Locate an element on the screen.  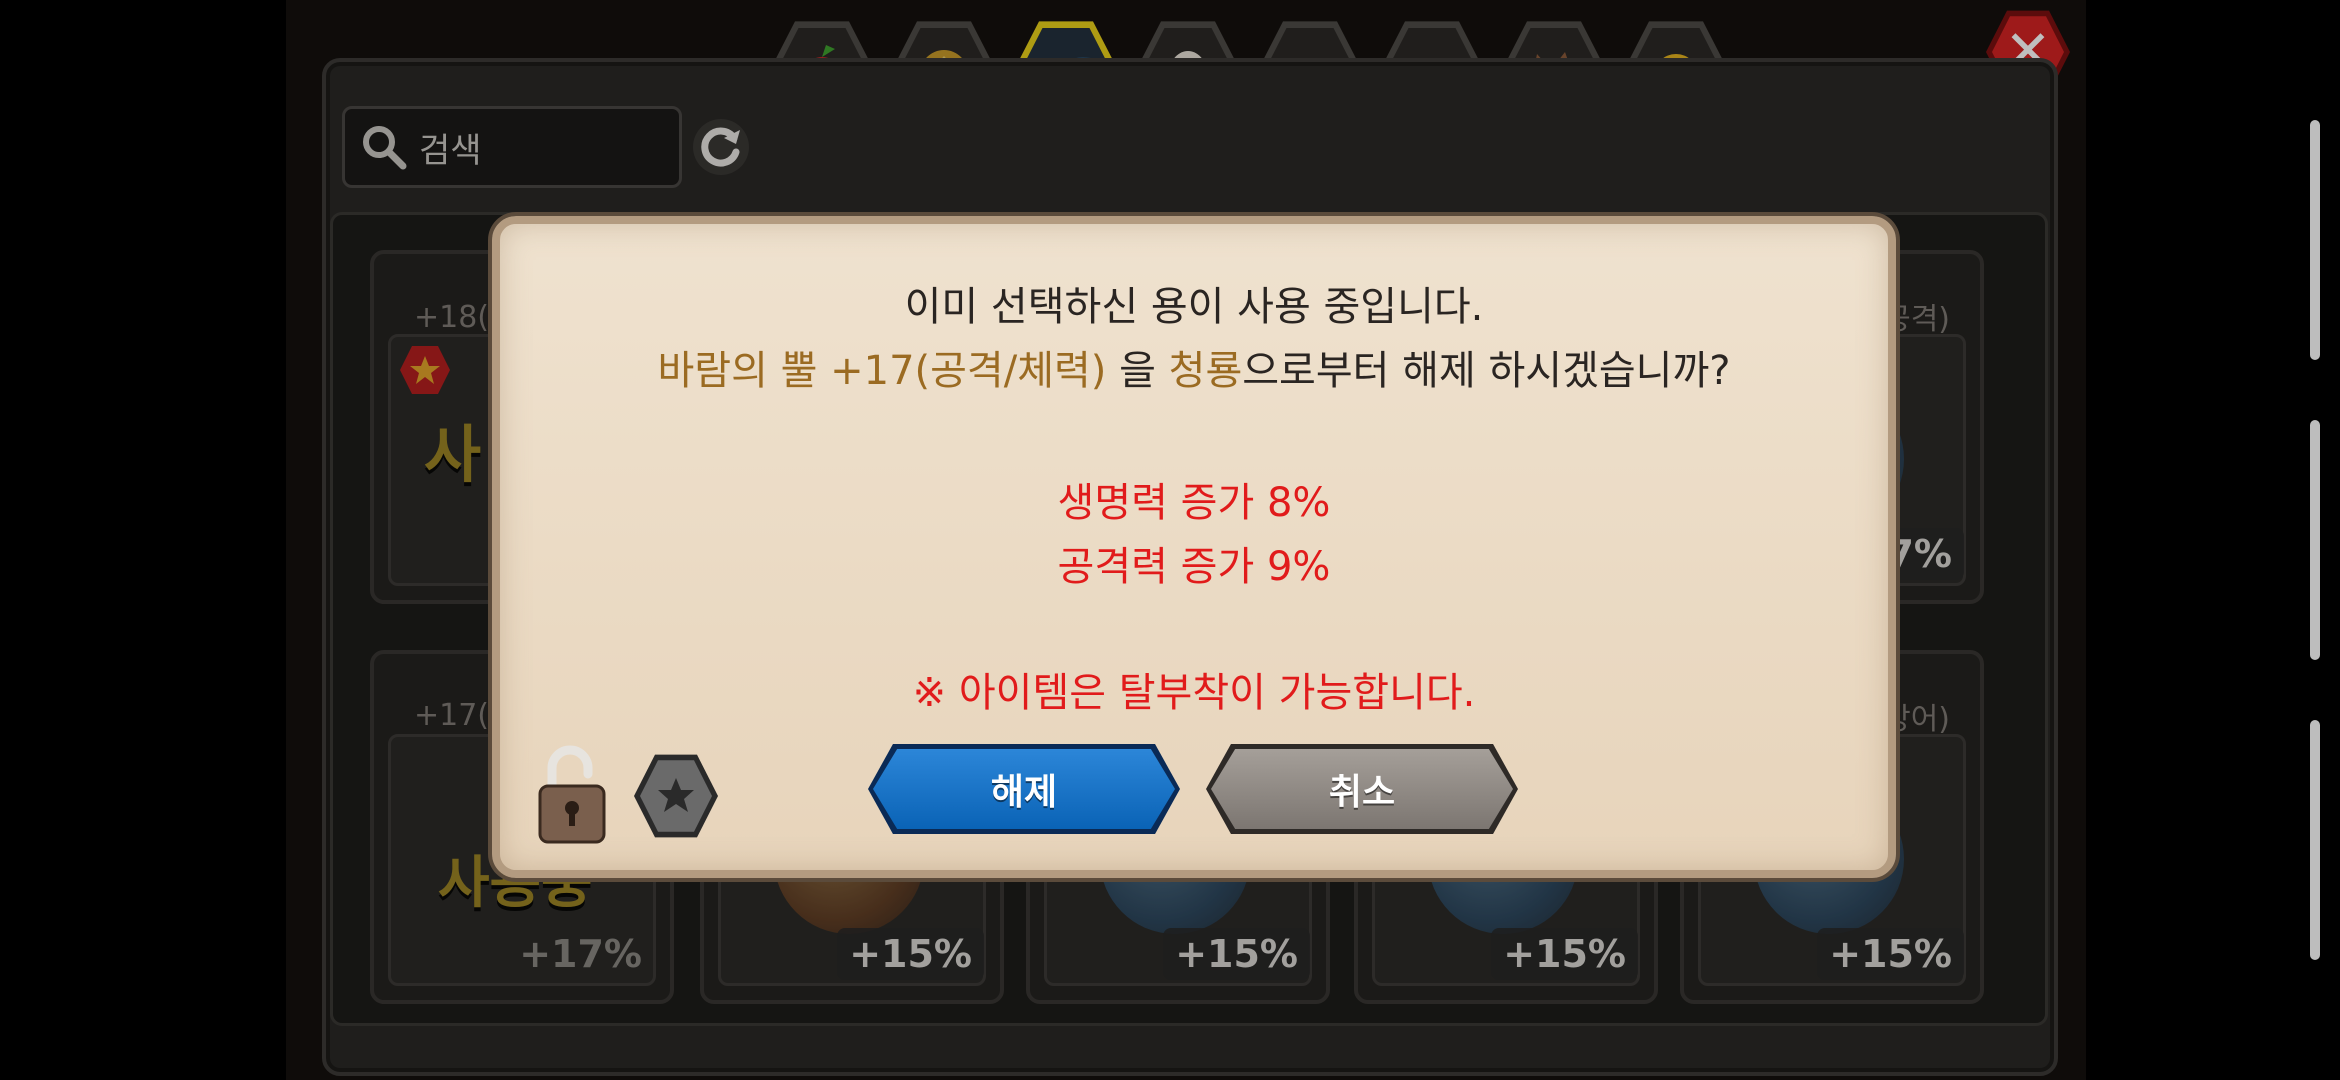
stat-hp-increase: 생명력 증가 8% is located at coordinates (1194, 503).